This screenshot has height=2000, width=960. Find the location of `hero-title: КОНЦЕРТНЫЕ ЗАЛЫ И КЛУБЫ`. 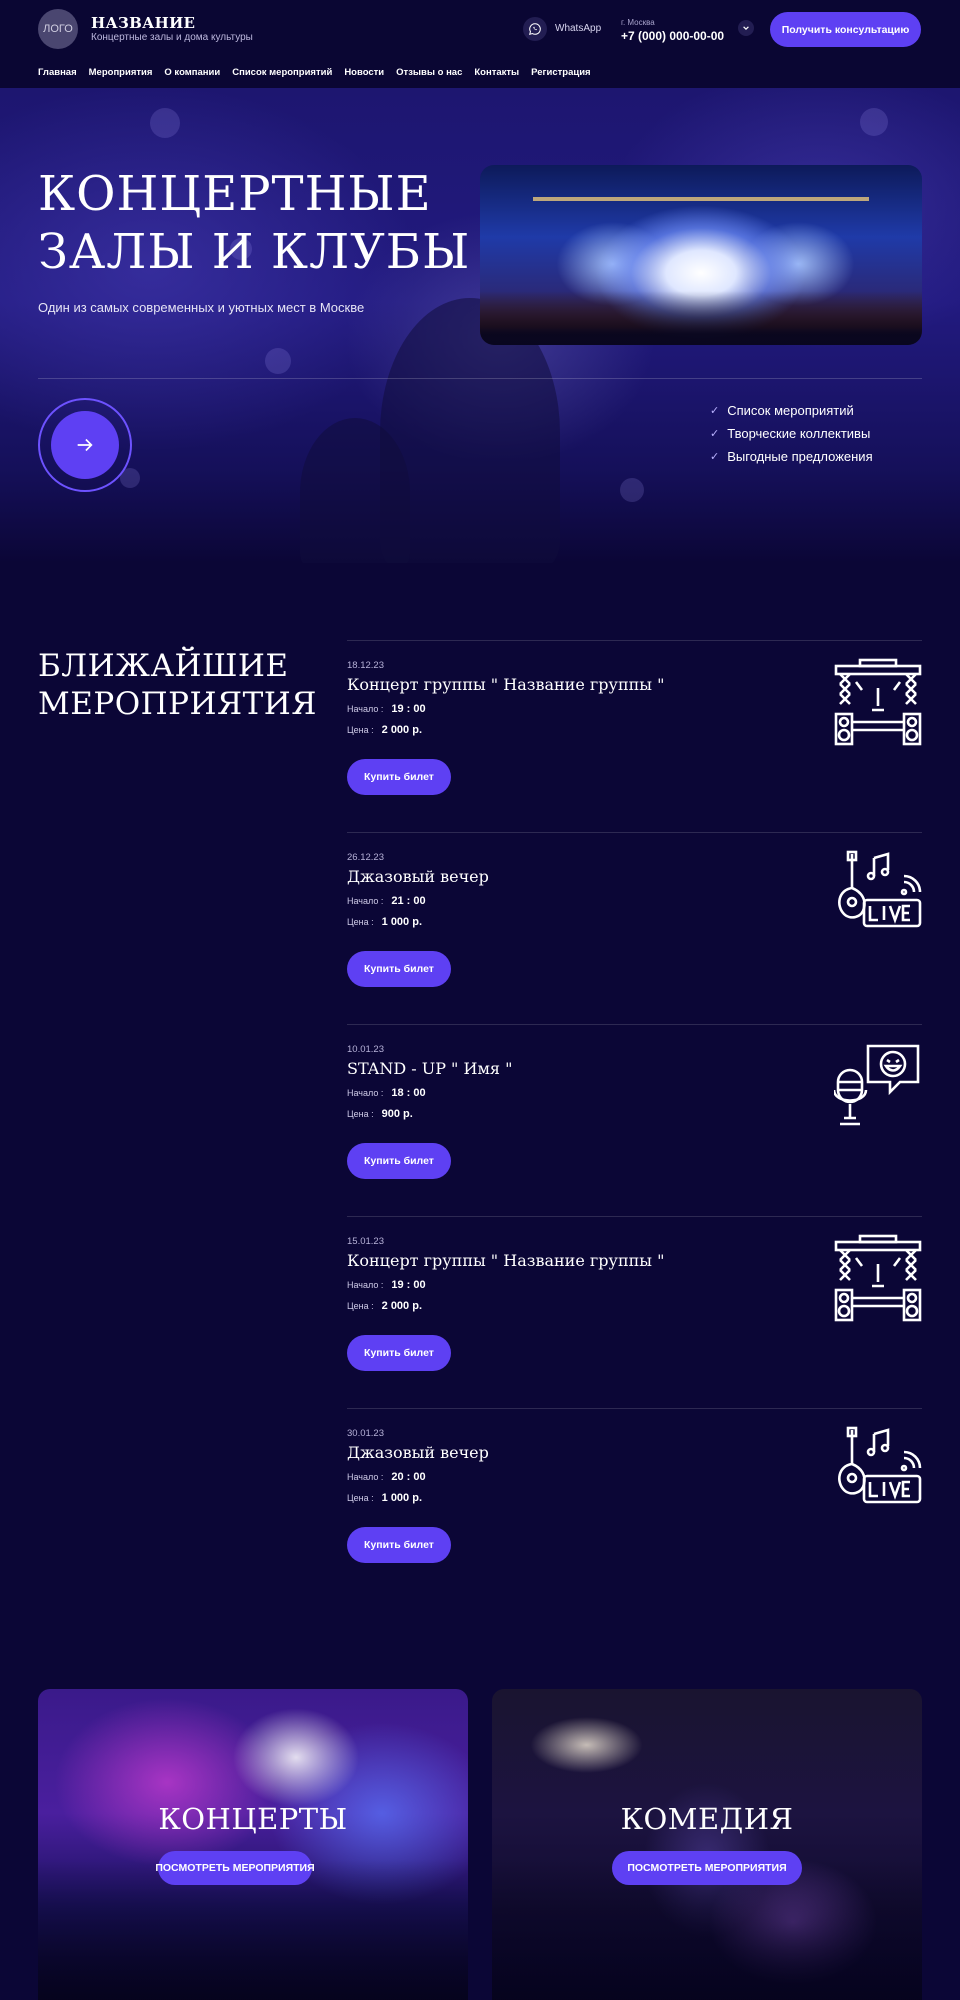

hero-title: КОНЦЕРТНЫЕ ЗАЛЫ И КЛУБЫ is located at coordinates (254, 223).